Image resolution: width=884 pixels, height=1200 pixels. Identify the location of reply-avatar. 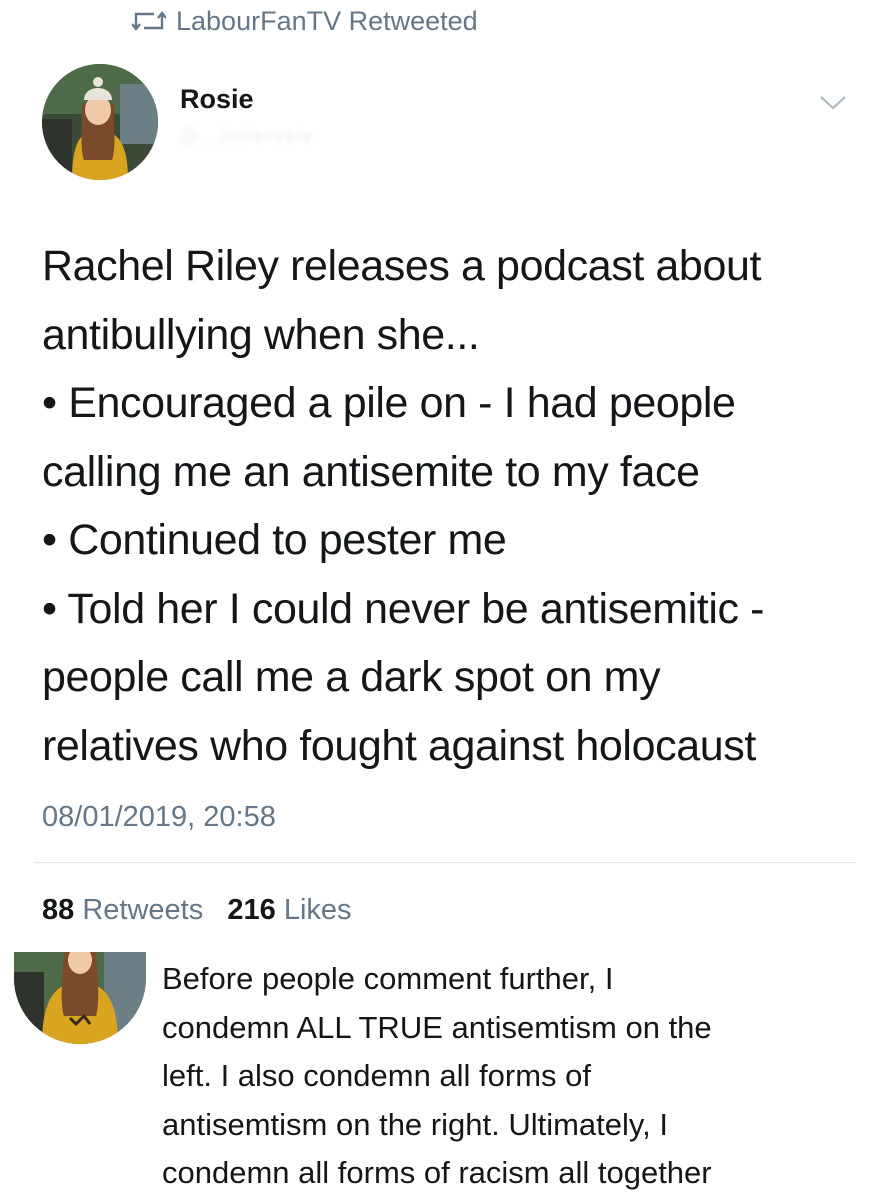
(80, 998).